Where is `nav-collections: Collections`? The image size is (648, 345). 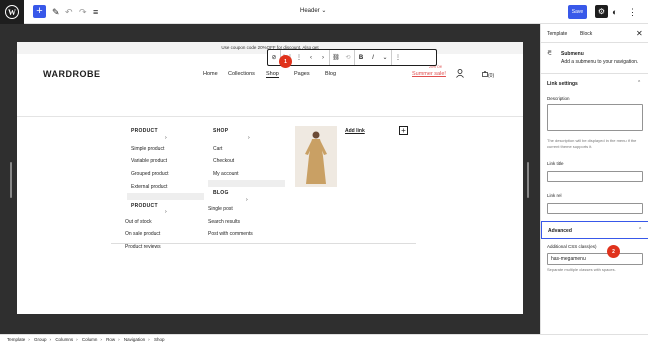 nav-collections: Collections is located at coordinates (241, 74).